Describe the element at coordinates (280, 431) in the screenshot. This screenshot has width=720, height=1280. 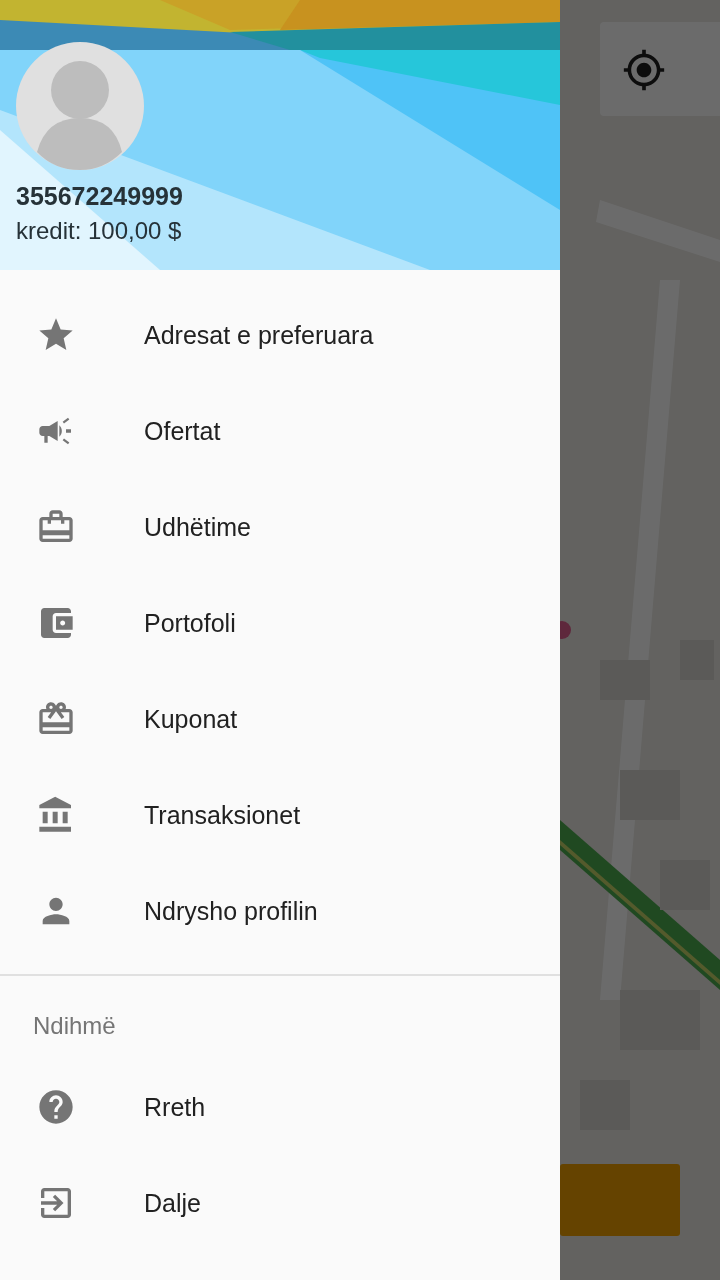
I see `menu-item: Ofertat` at that location.